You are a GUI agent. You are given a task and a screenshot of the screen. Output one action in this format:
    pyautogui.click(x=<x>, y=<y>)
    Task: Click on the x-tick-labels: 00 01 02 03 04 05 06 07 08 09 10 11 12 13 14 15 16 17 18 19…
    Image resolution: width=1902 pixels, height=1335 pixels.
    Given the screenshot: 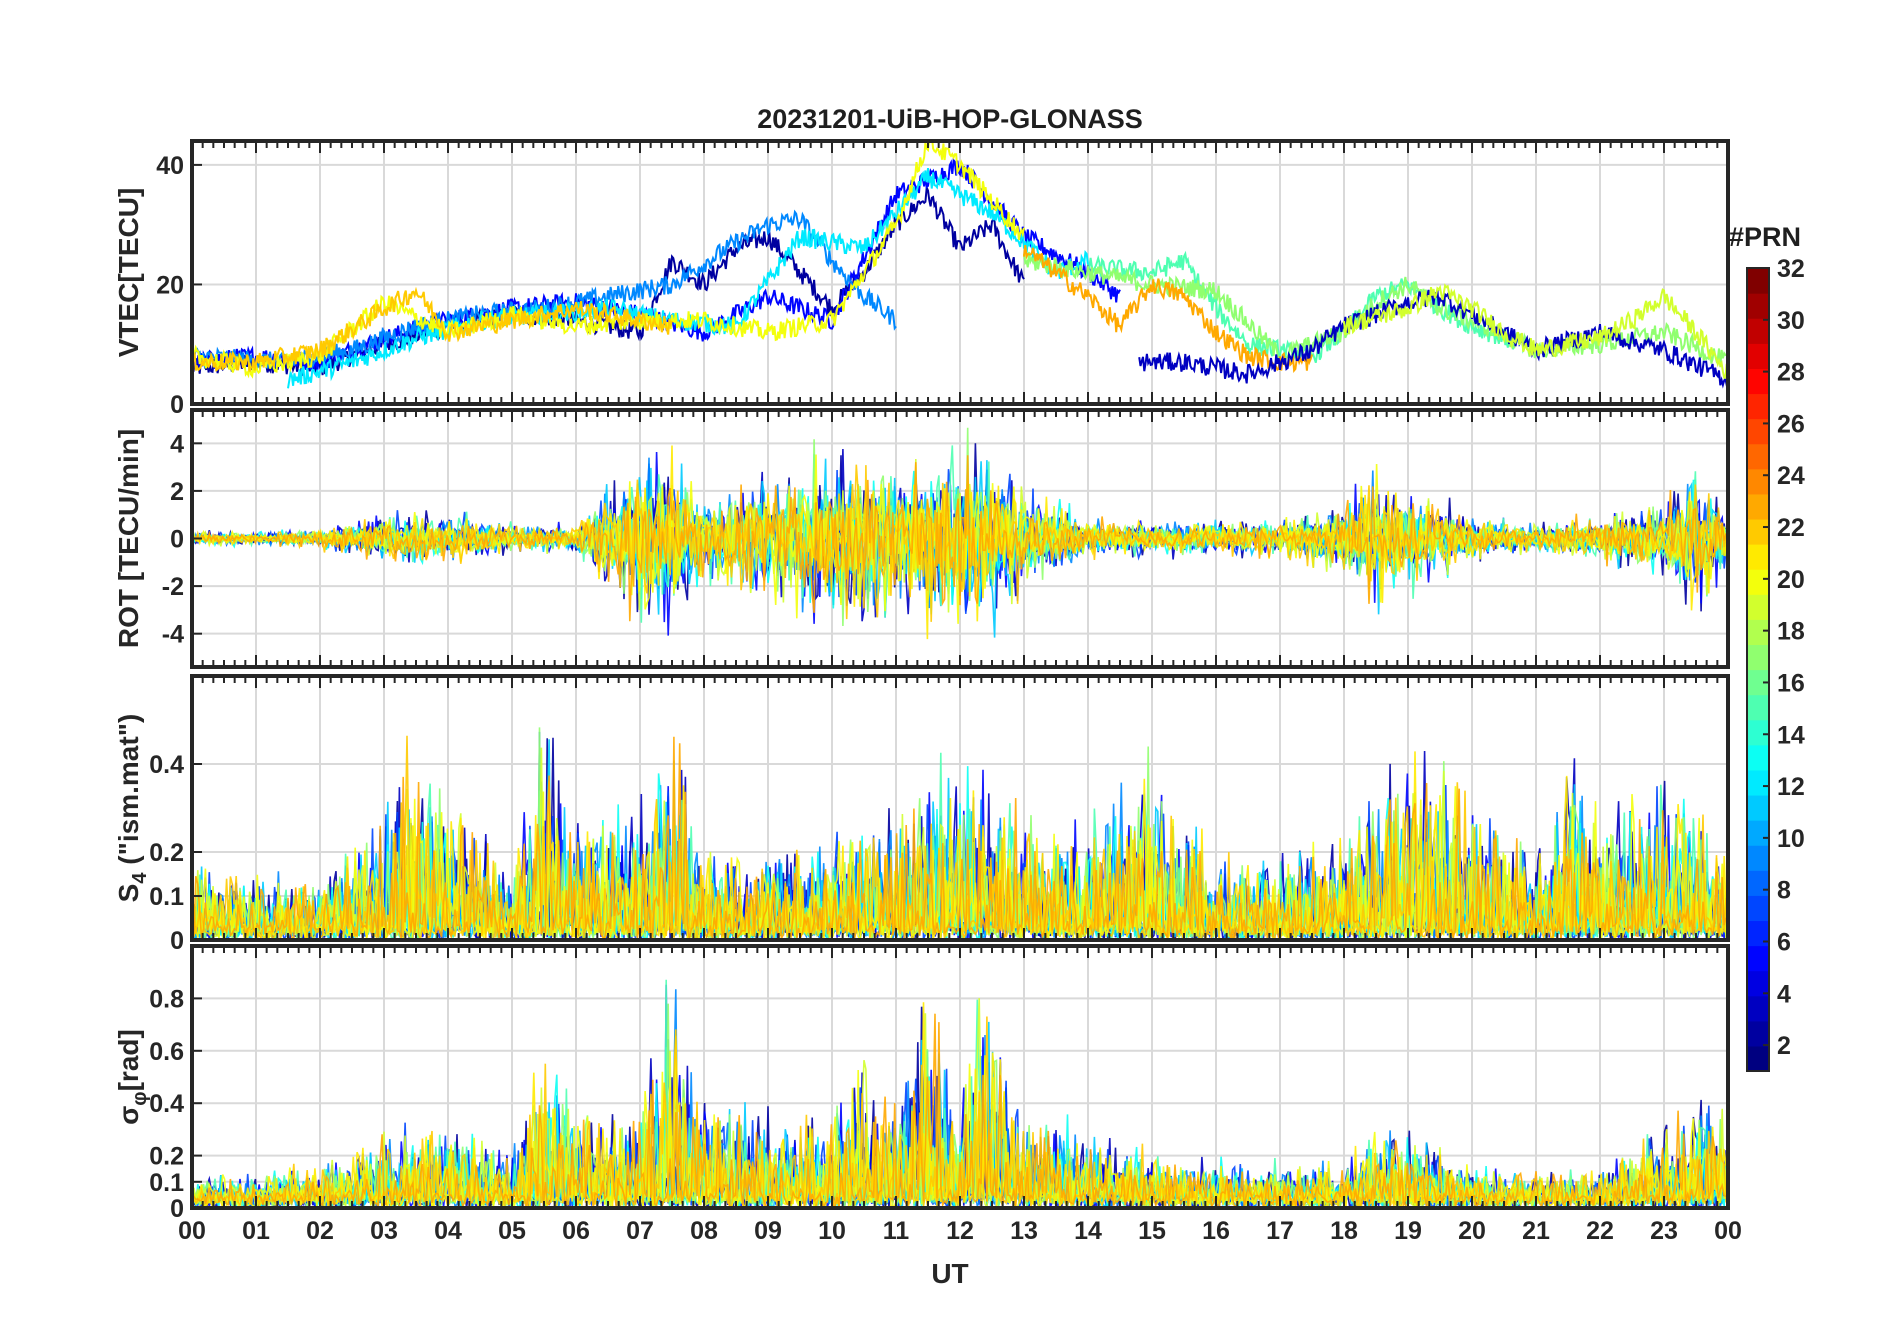 What is the action you would take?
    pyautogui.click(x=960, y=1231)
    